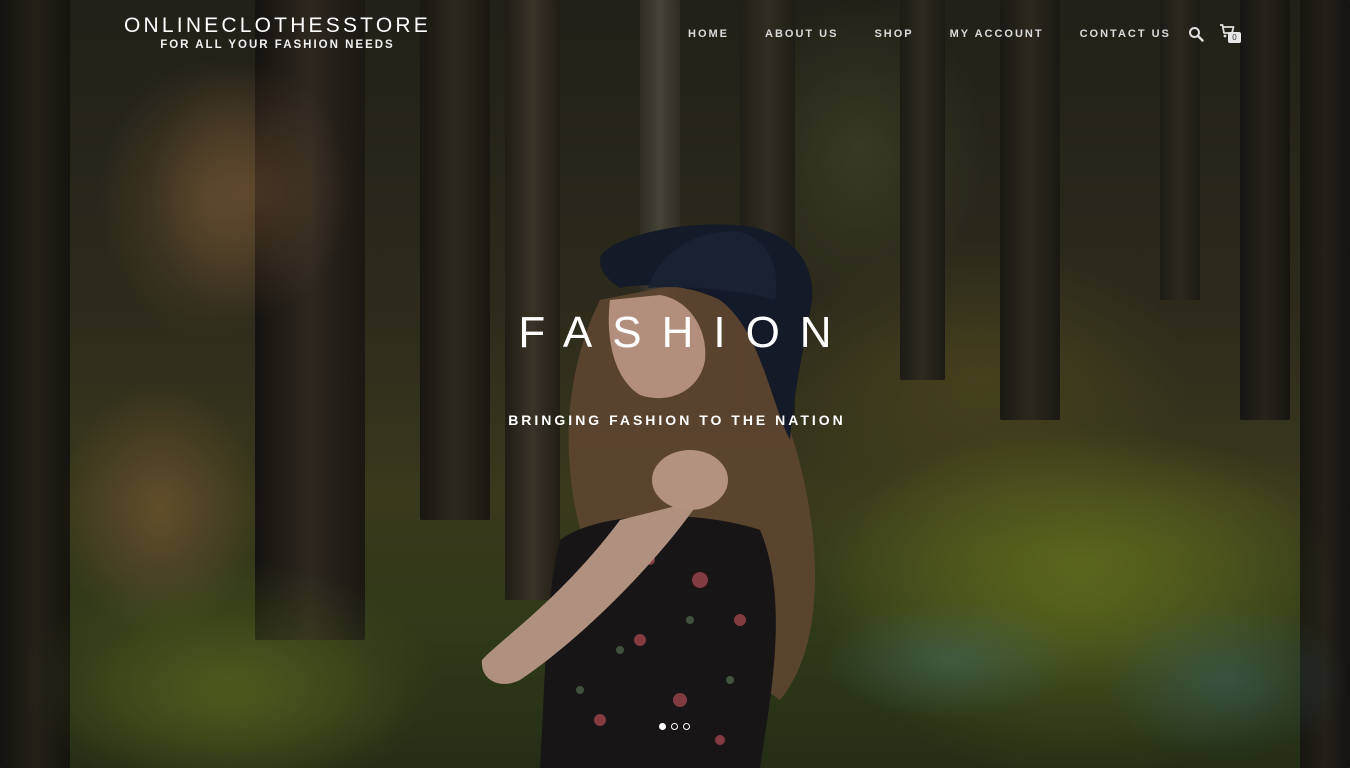  I want to click on main-nav: HOME ABOUT US SHOP MY ACCOUNT CONTACT US, so click(929, 34).